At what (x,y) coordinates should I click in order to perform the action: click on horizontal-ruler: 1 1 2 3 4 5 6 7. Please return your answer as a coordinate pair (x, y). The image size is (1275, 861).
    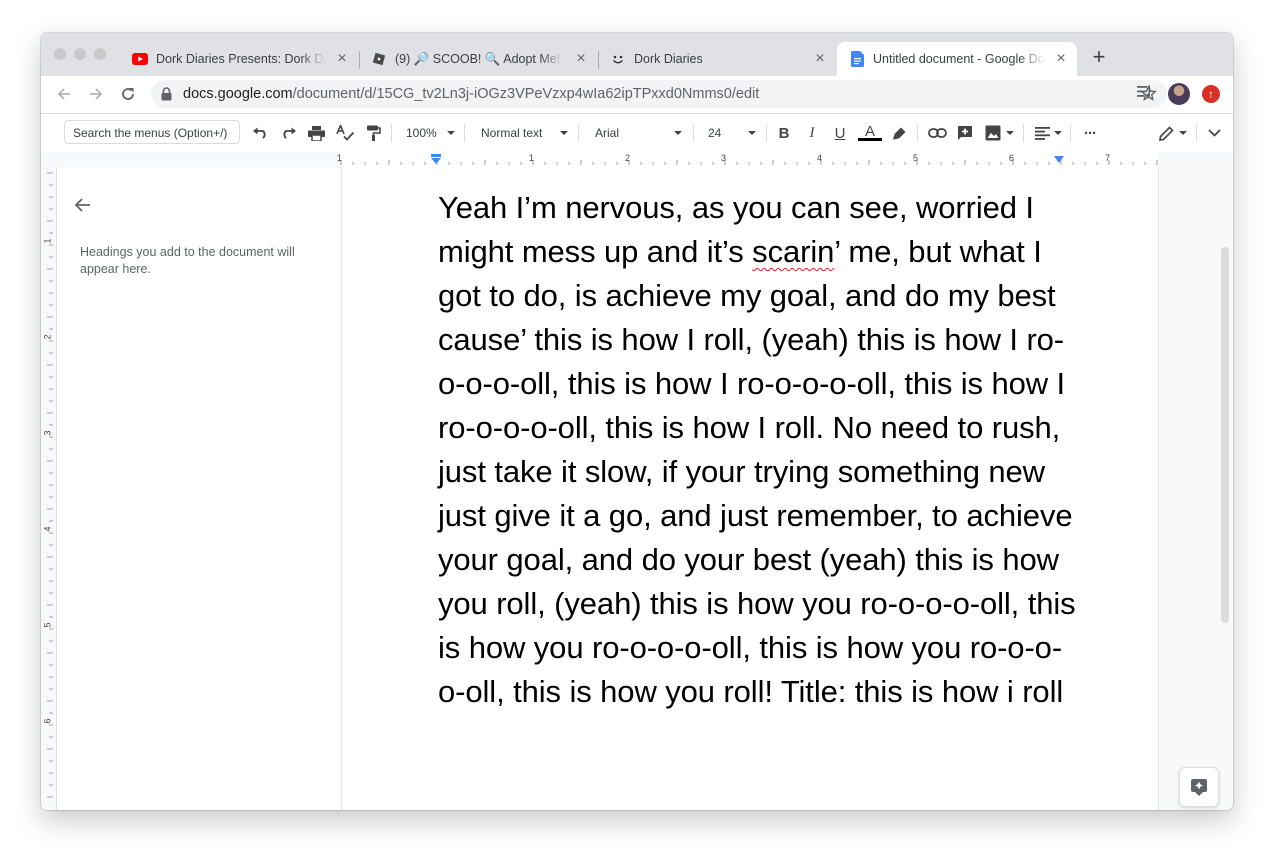
    Looking at the image, I should click on (637, 160).